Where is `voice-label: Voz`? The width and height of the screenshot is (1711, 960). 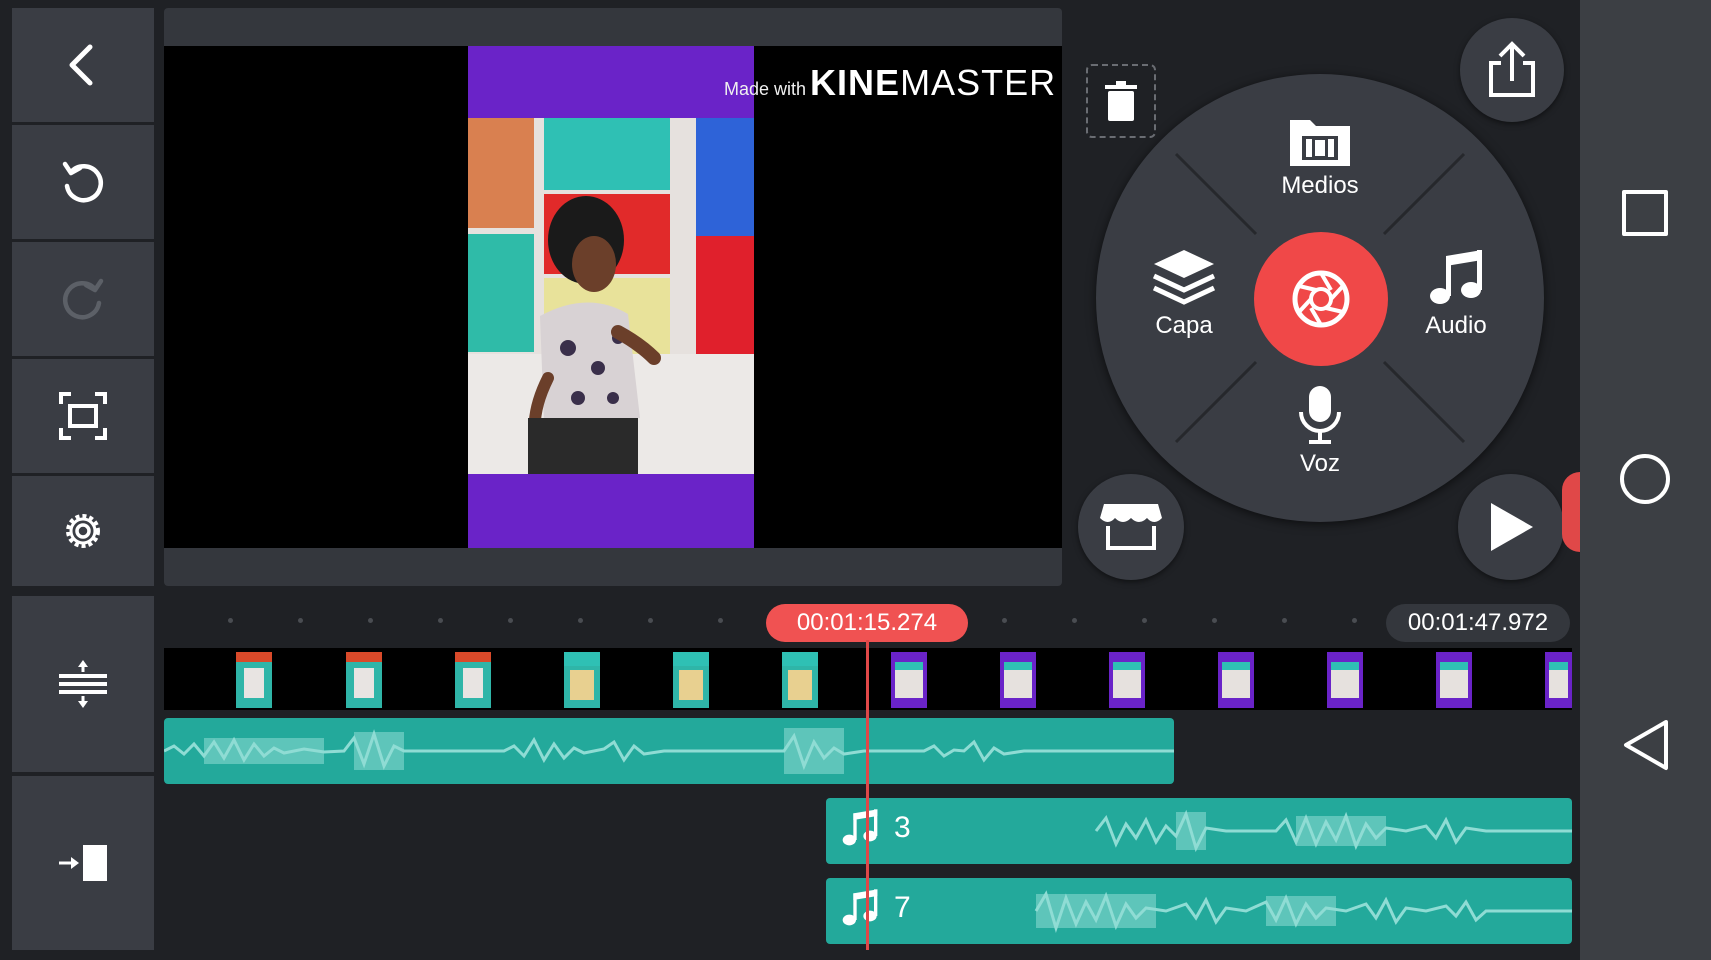 voice-label: Voz is located at coordinates (1320, 463).